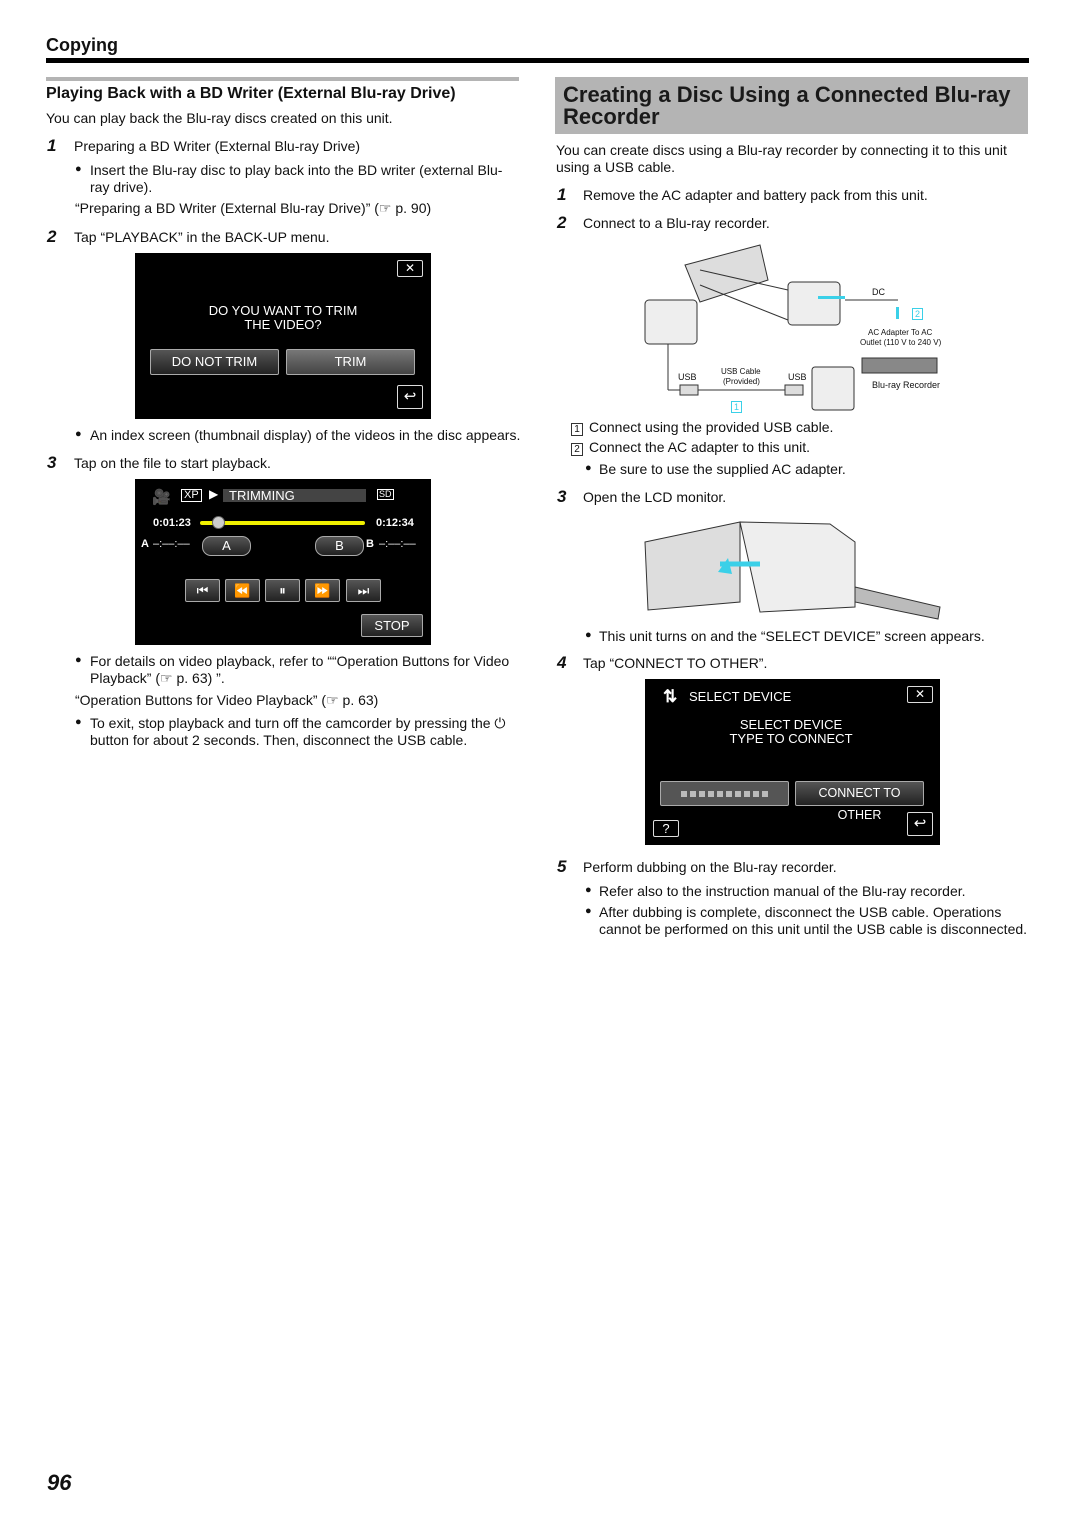 Image resolution: width=1080 pixels, height=1527 pixels. I want to click on mode-label: TRIMMING, so click(294, 495).